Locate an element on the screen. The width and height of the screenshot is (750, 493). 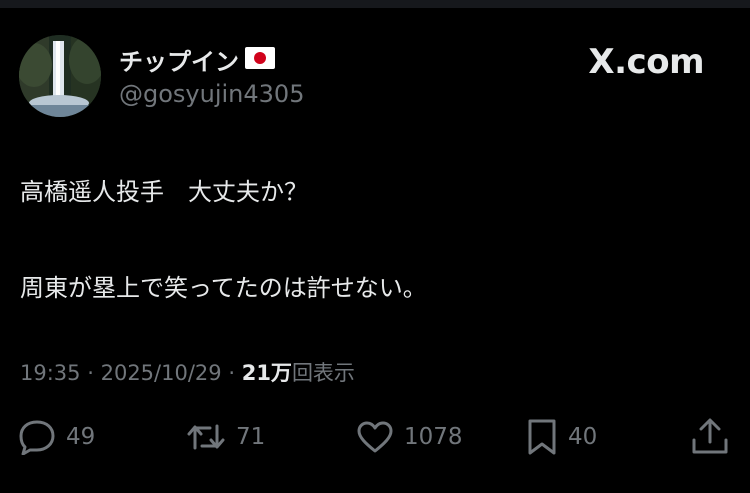
share-button is located at coordinates (710, 437).